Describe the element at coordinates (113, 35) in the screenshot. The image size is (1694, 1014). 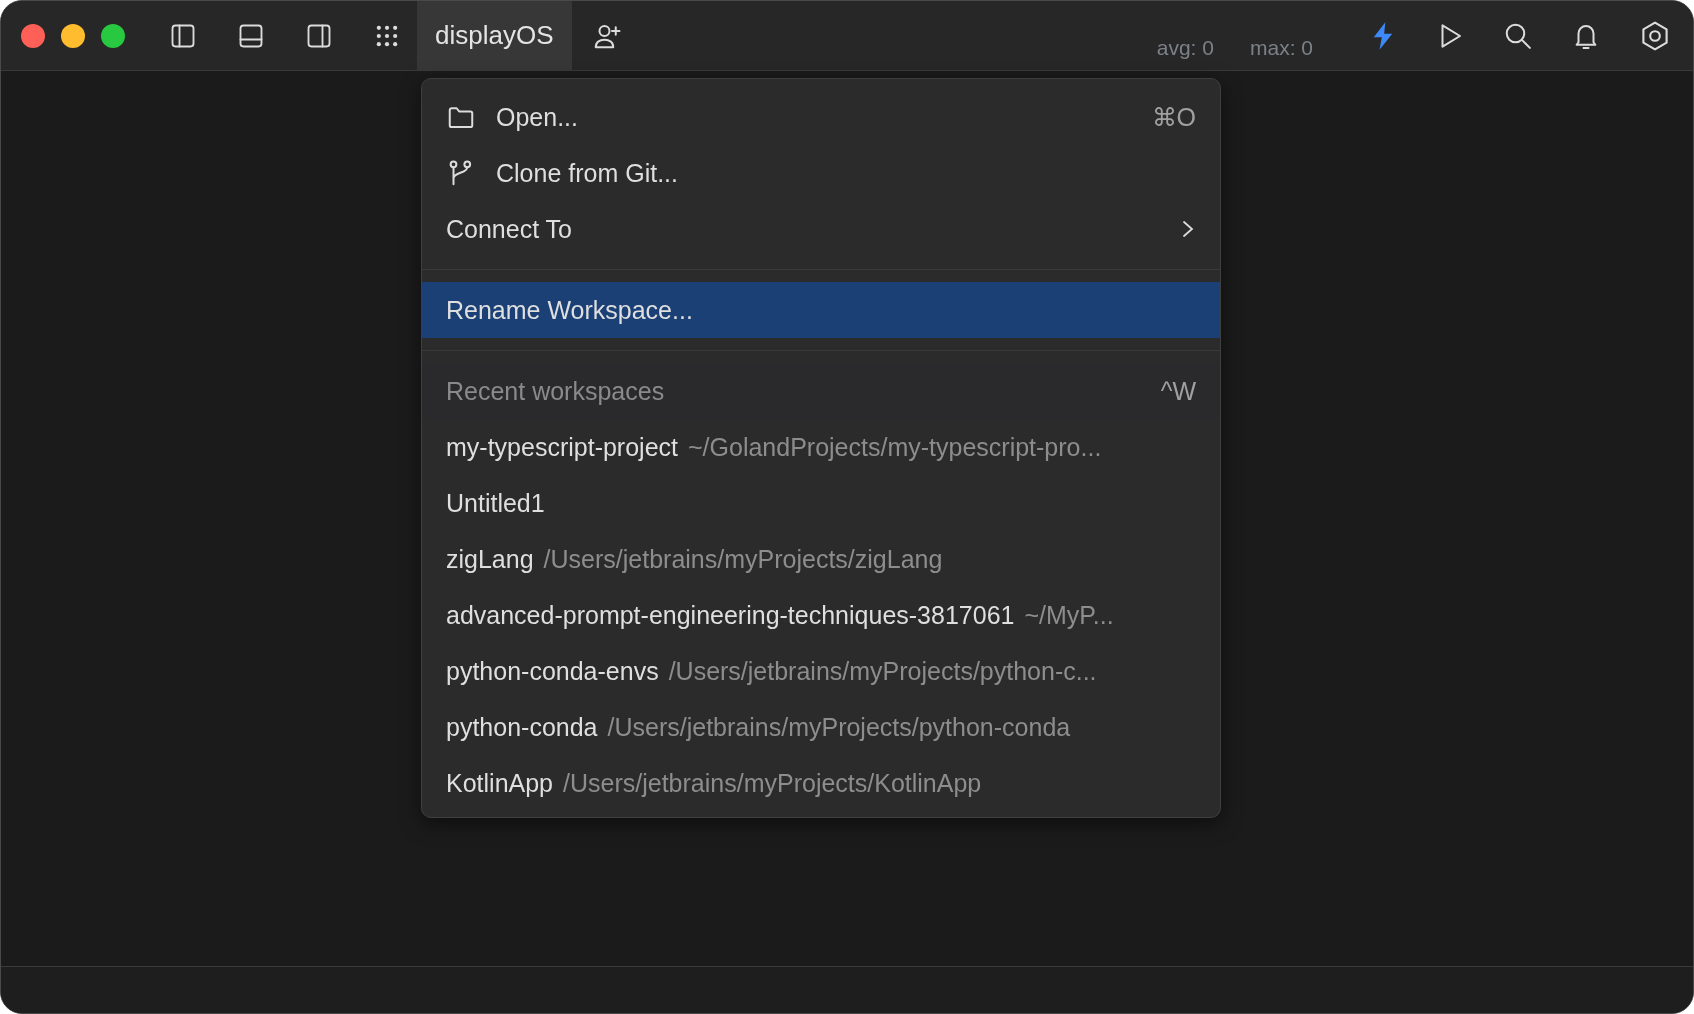
I see `maximize-button` at that location.